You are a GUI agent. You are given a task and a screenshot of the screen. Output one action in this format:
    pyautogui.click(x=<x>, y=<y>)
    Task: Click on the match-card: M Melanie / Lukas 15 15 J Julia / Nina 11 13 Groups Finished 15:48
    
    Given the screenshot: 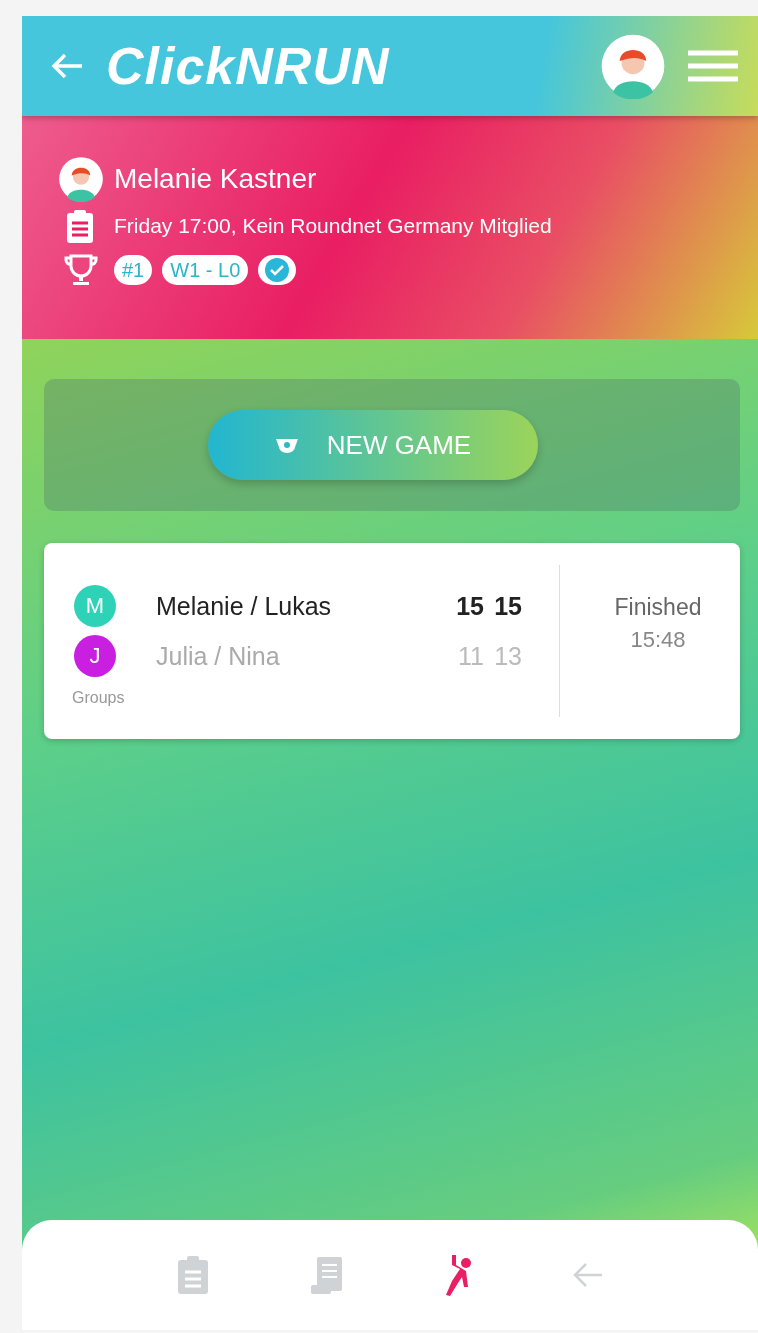 What is the action you would take?
    pyautogui.click(x=392, y=641)
    